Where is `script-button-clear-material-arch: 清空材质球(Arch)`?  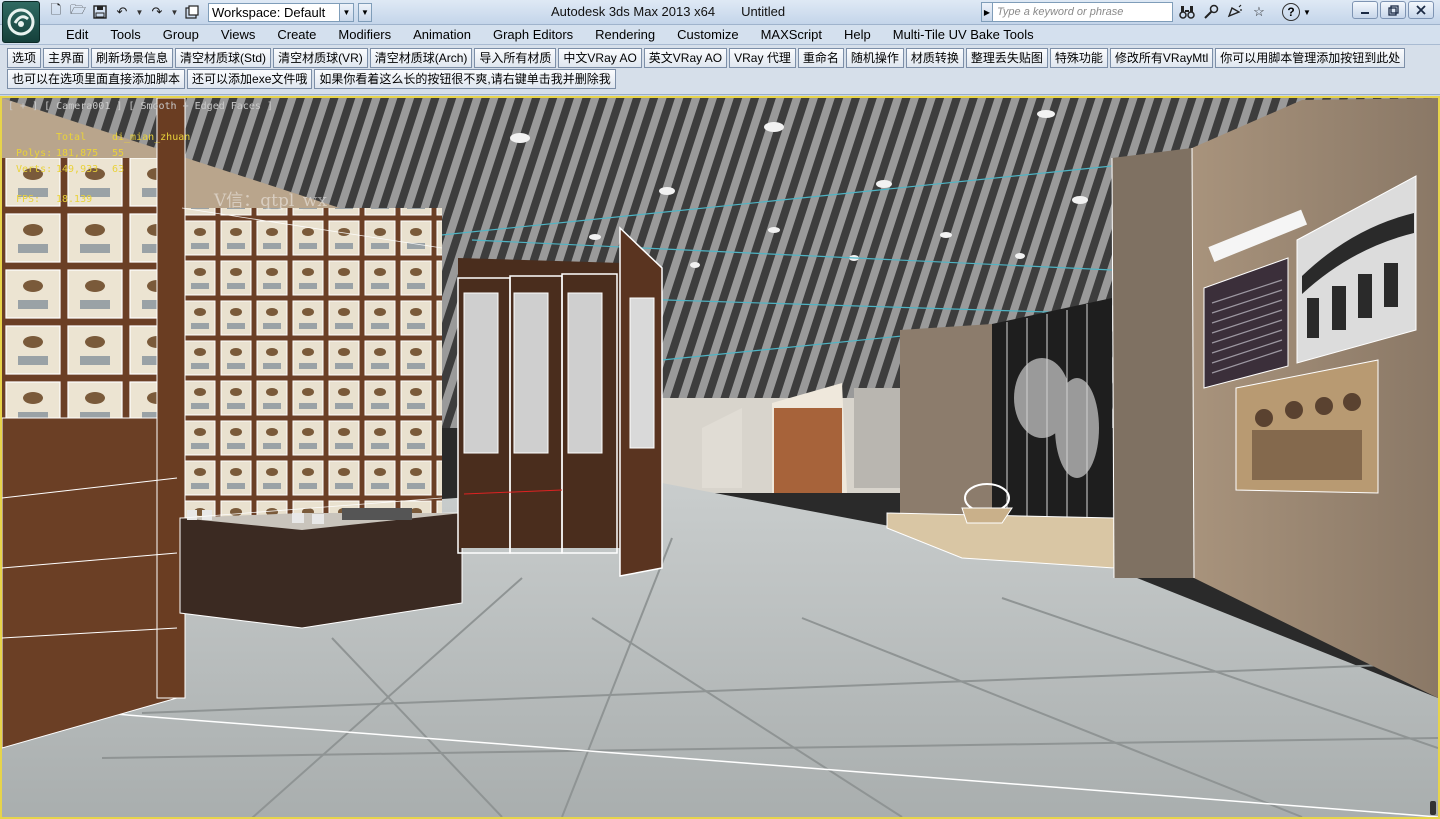
script-button-clear-material-arch: 清空材质球(Arch) is located at coordinates (421, 58).